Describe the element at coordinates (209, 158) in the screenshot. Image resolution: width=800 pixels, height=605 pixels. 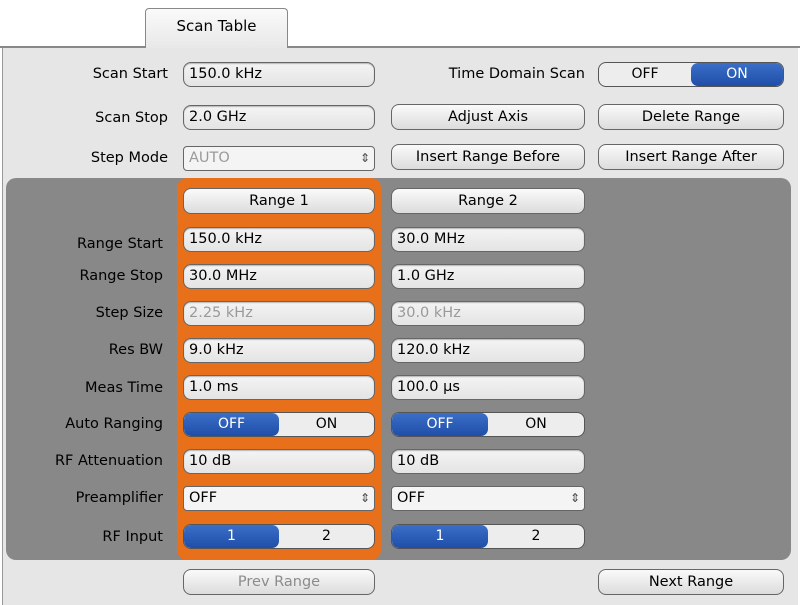
I see `step-mode-value: AUTO` at that location.